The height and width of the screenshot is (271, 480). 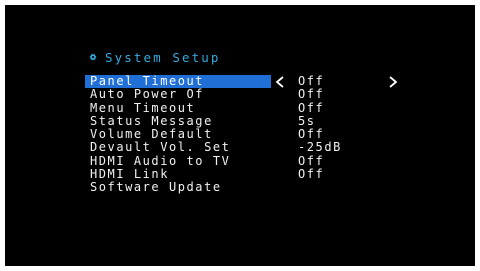 I want to click on chevron-left-icon, so click(x=280, y=82).